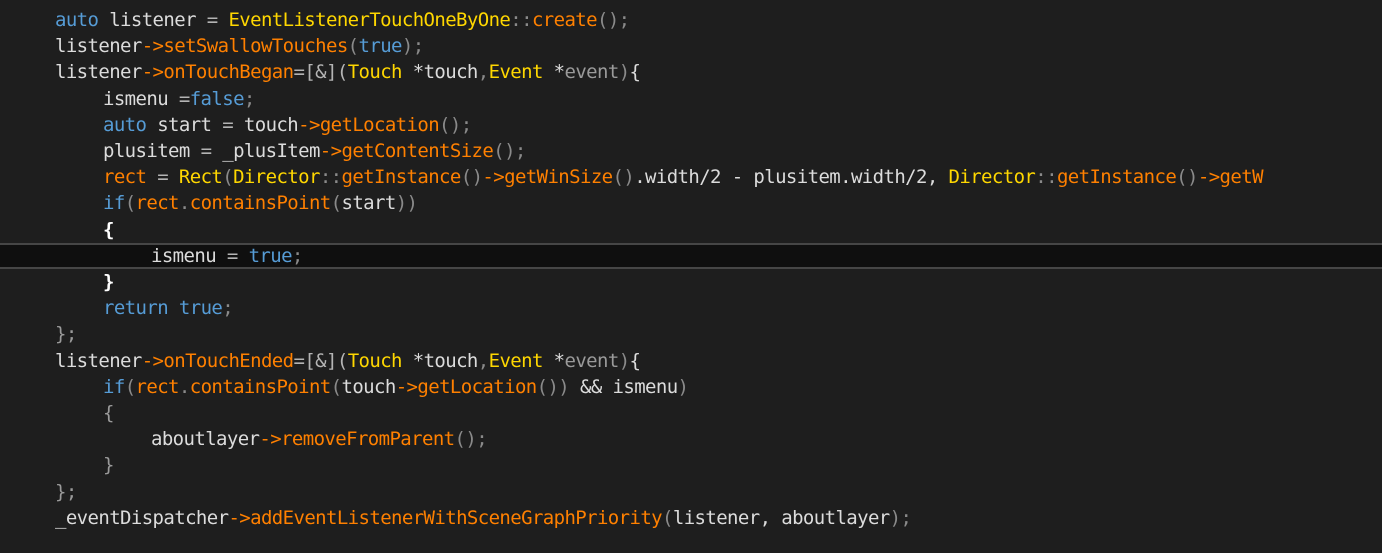 Image resolution: width=1382 pixels, height=553 pixels. I want to click on code-token: getContentSize, so click(417, 151).